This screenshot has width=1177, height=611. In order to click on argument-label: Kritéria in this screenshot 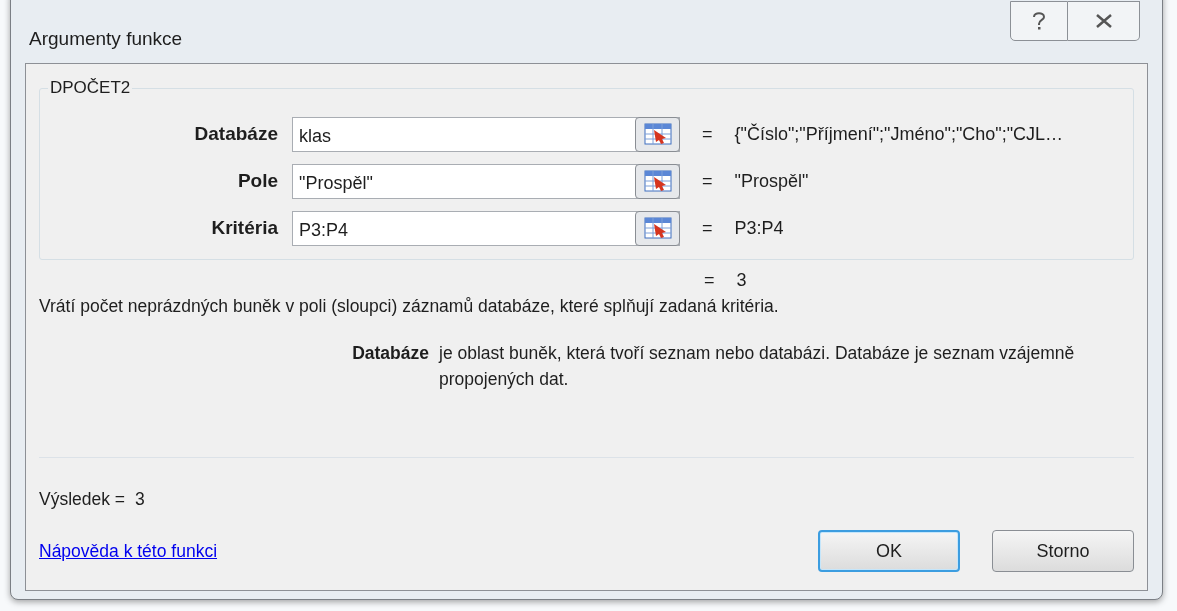, I will do `click(244, 227)`.